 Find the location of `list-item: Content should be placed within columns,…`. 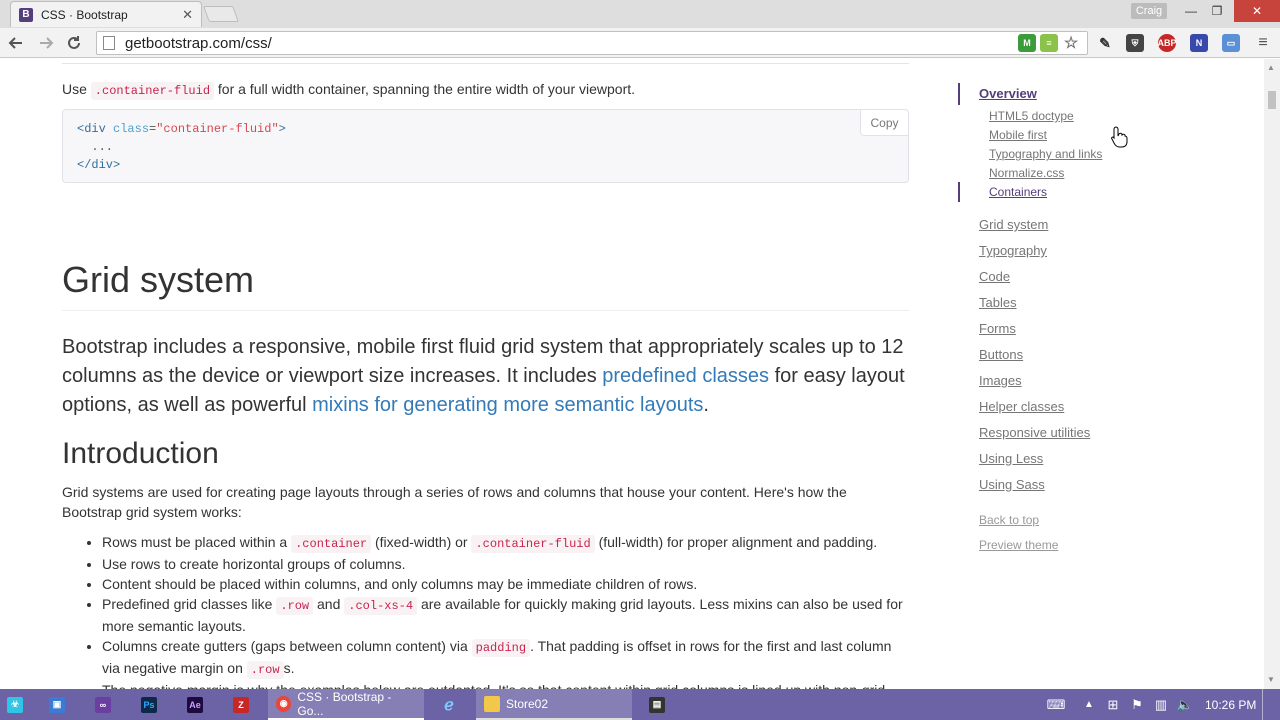

list-item: Content should be placed within columns,… is located at coordinates (507, 584).